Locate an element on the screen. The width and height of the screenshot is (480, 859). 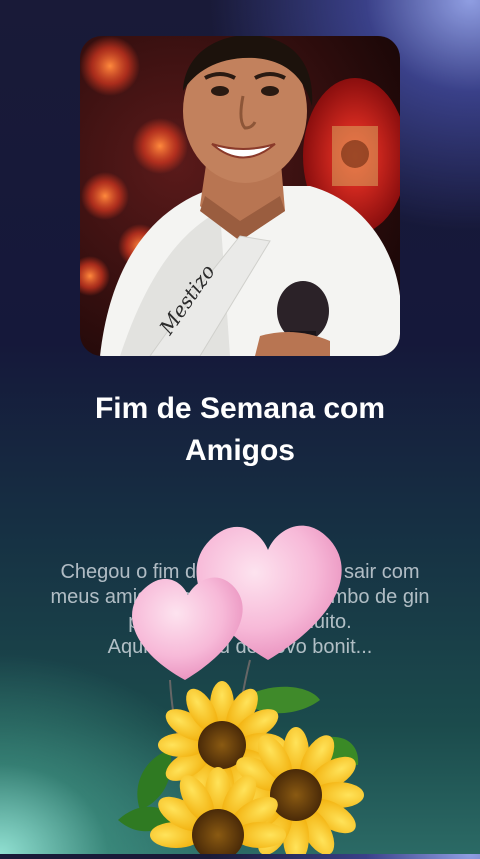
heart-icon is located at coordinates (187, 628).